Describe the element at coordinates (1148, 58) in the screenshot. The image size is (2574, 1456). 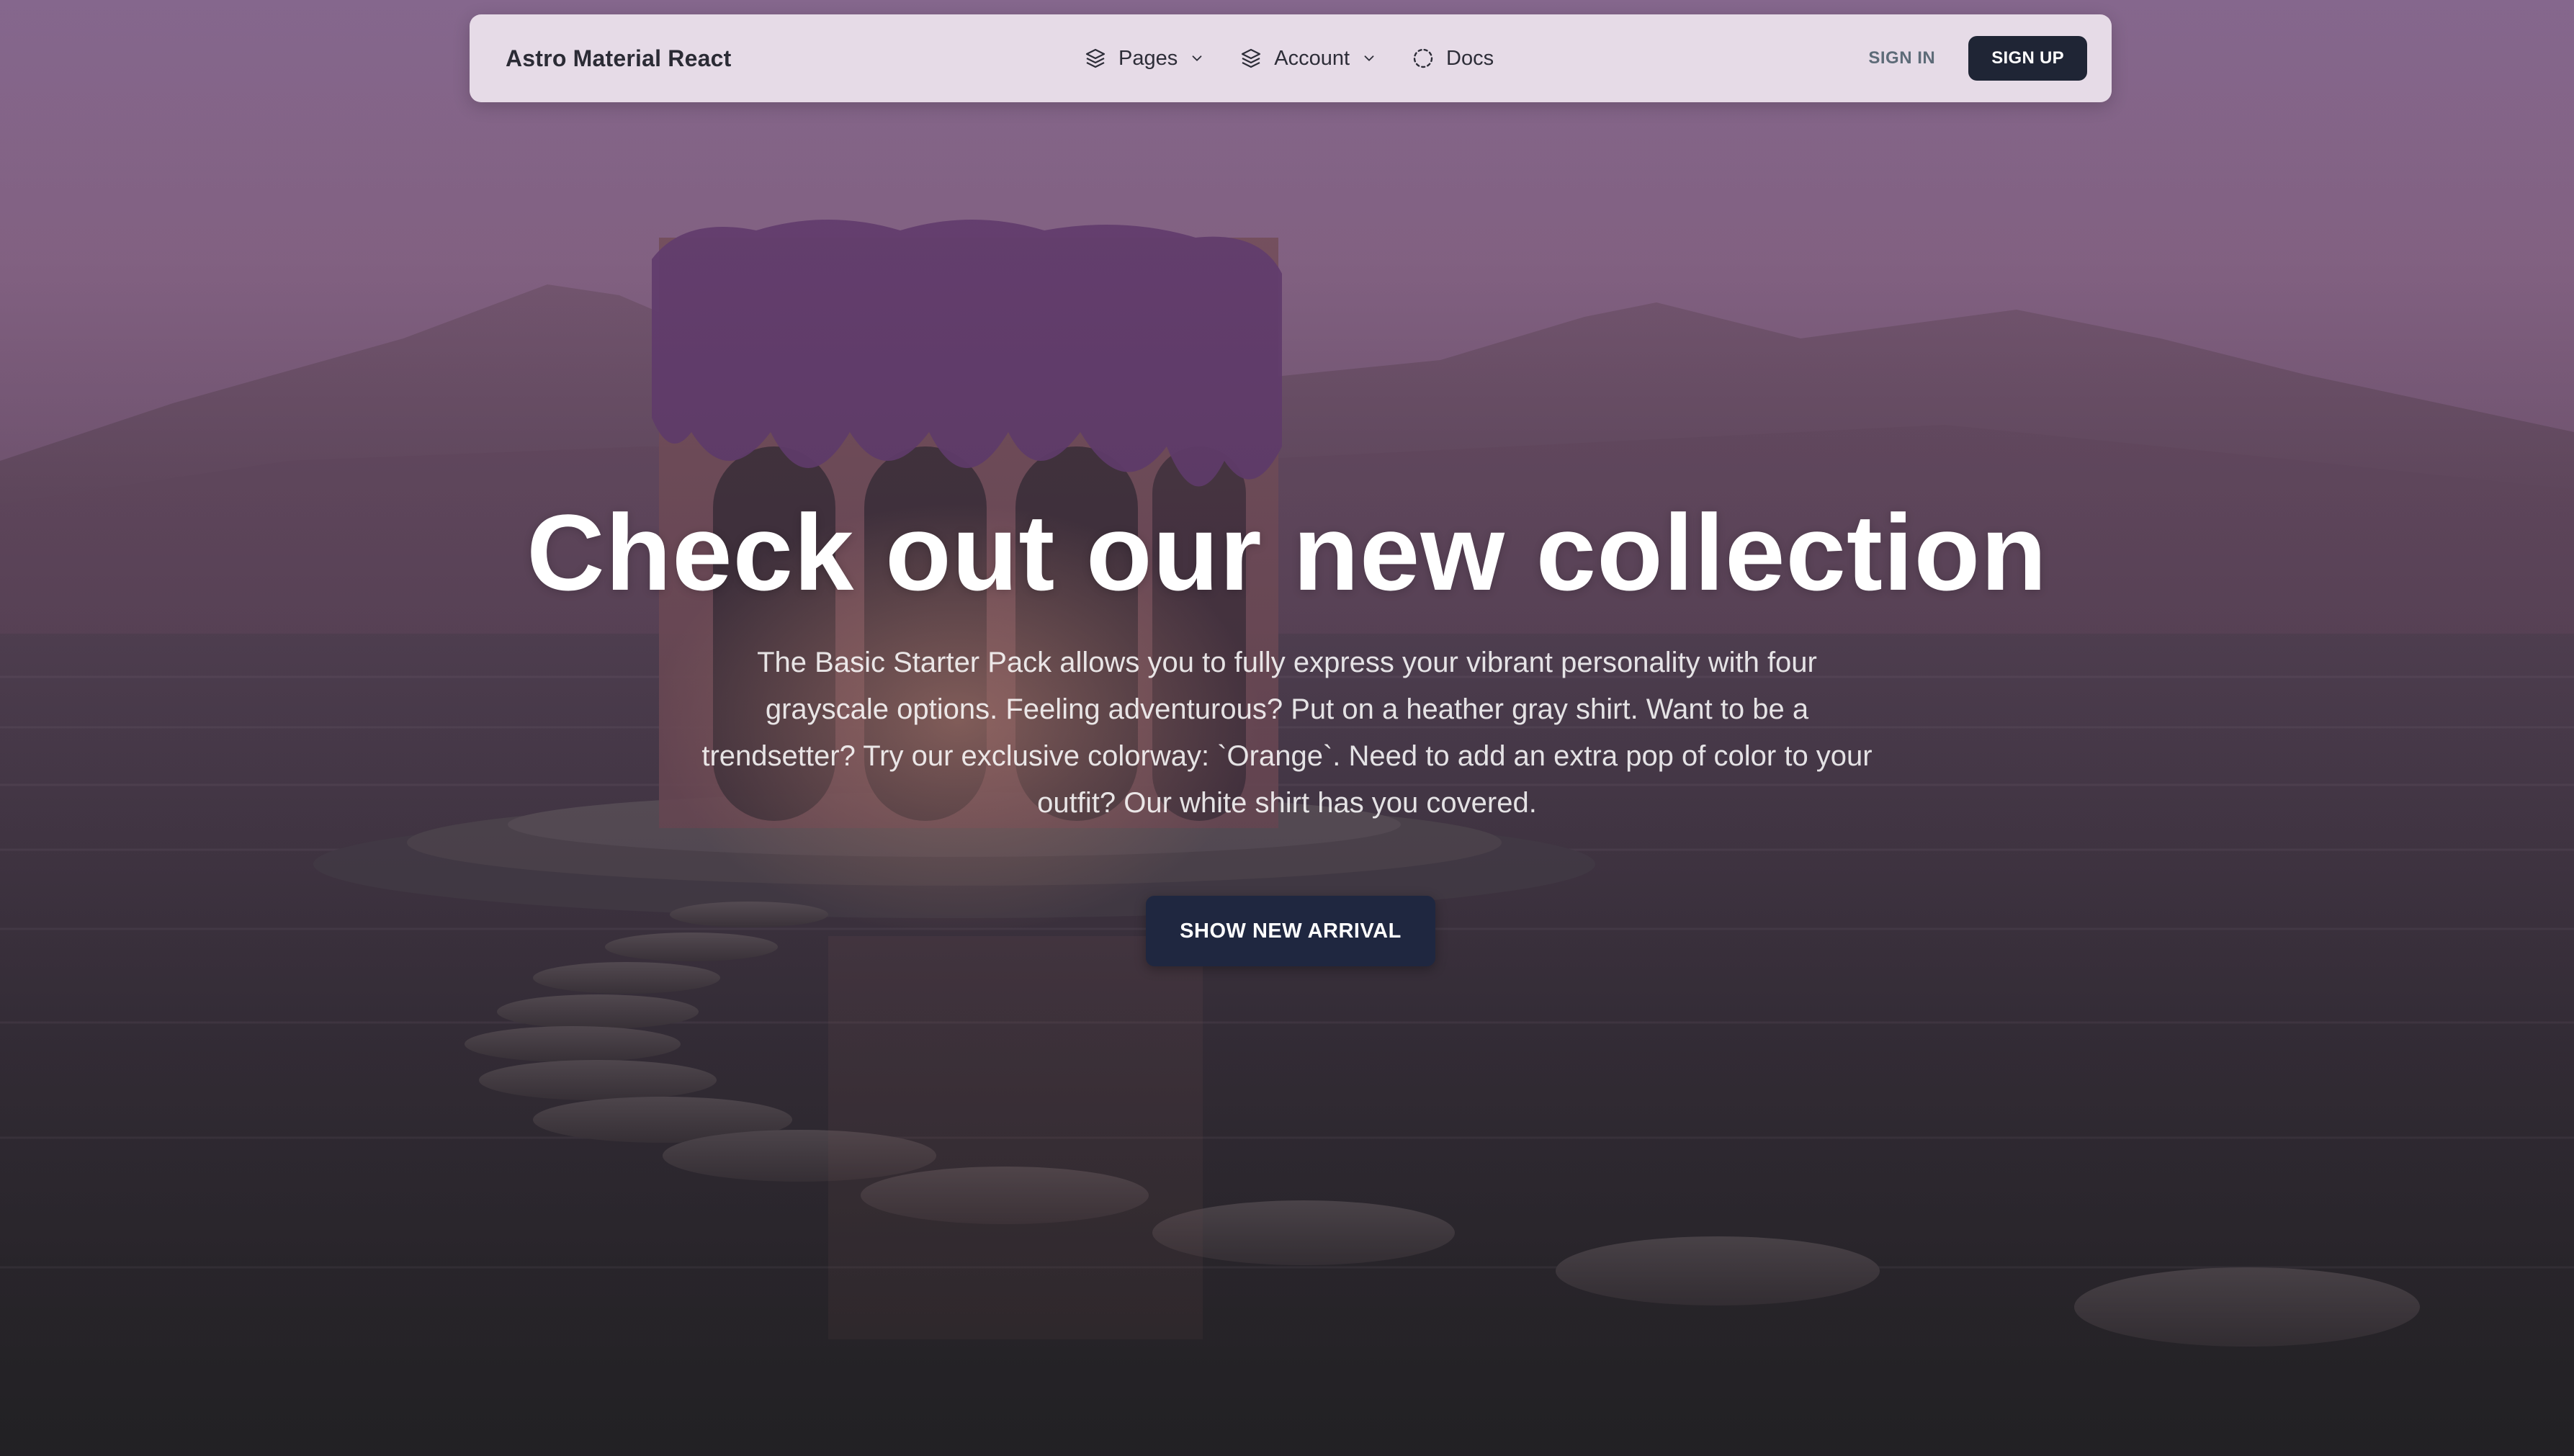
I see `nav-item-label: Pages` at that location.